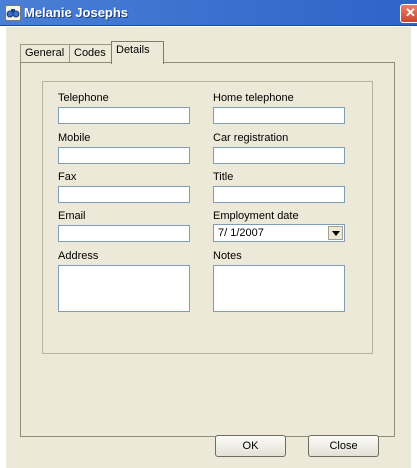 The height and width of the screenshot is (468, 417). I want to click on title-input, so click(279, 194).